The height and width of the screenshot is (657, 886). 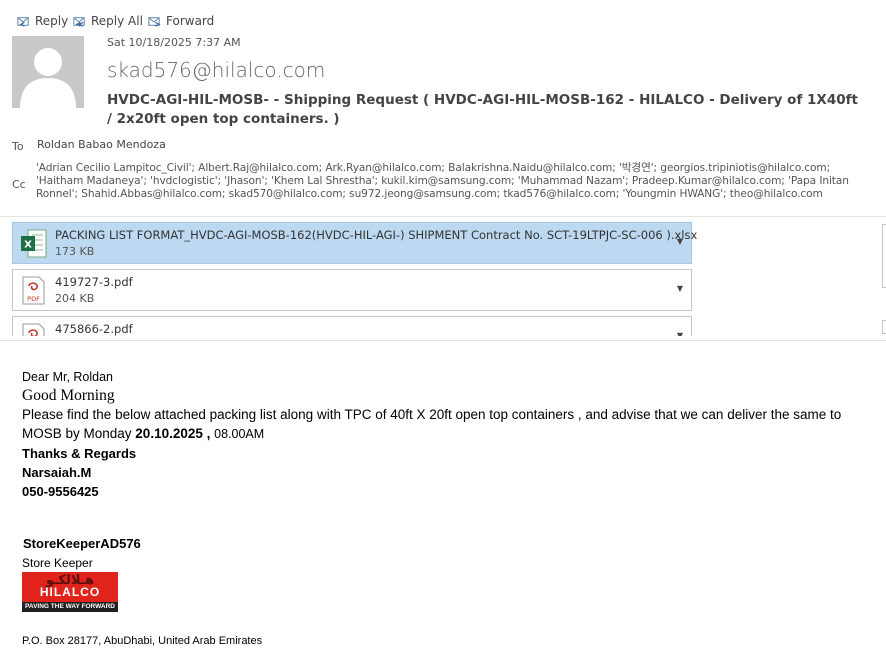 I want to click on person-icon, so click(x=48, y=78).